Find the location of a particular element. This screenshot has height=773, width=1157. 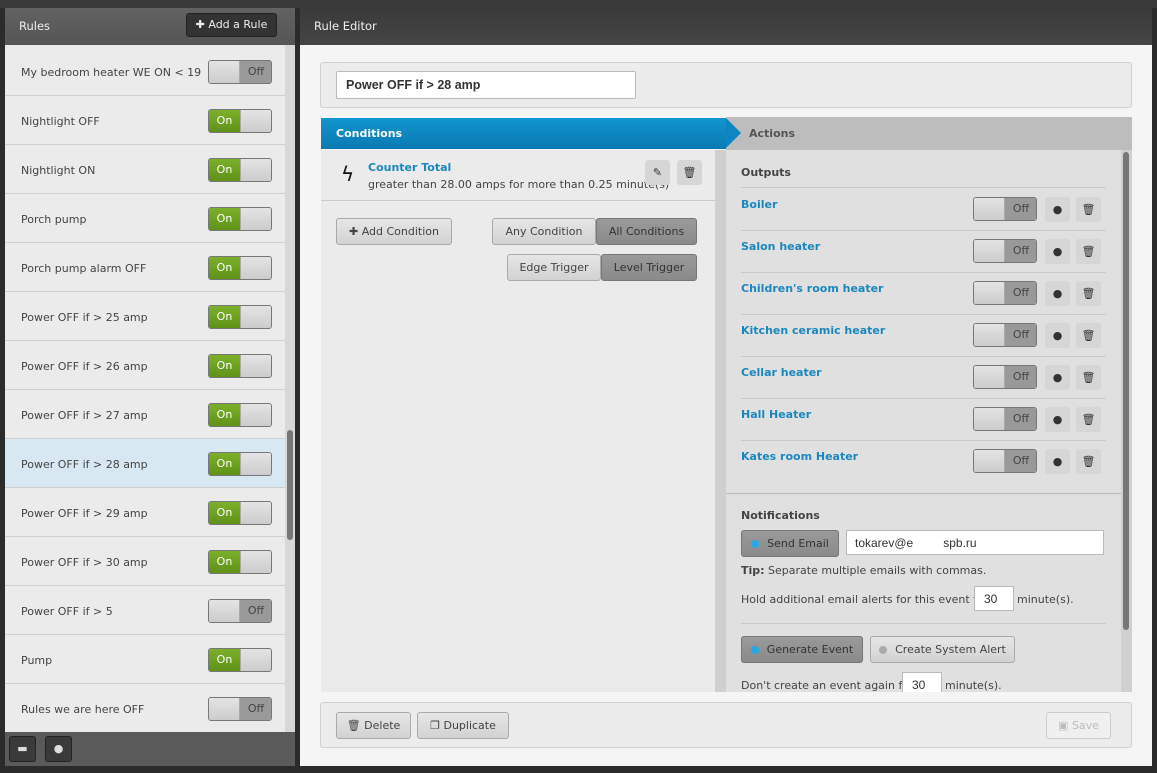

rule-item: My bedroom heater WE ON < 19 Off is located at coordinates (145, 71).